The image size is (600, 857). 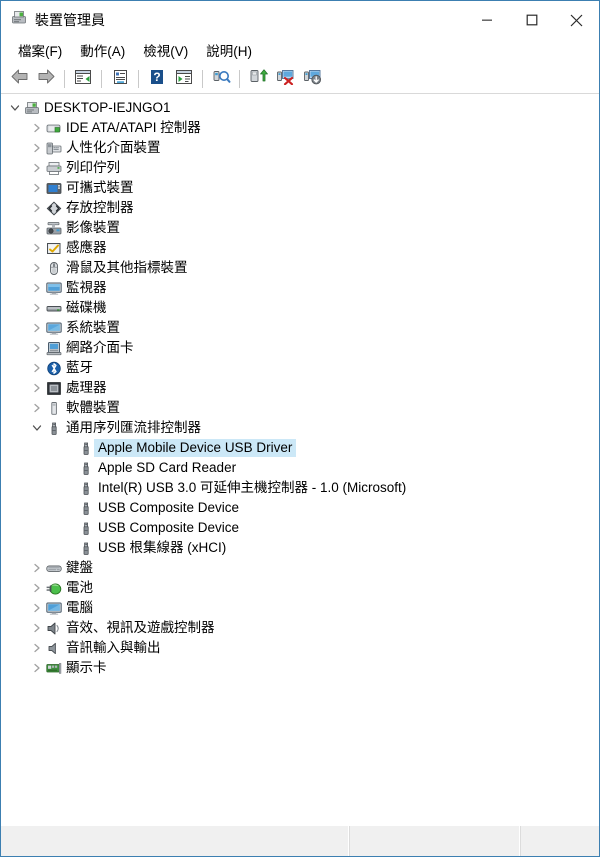 I want to click on tree-item: 磁碟機, so click(x=300, y=308).